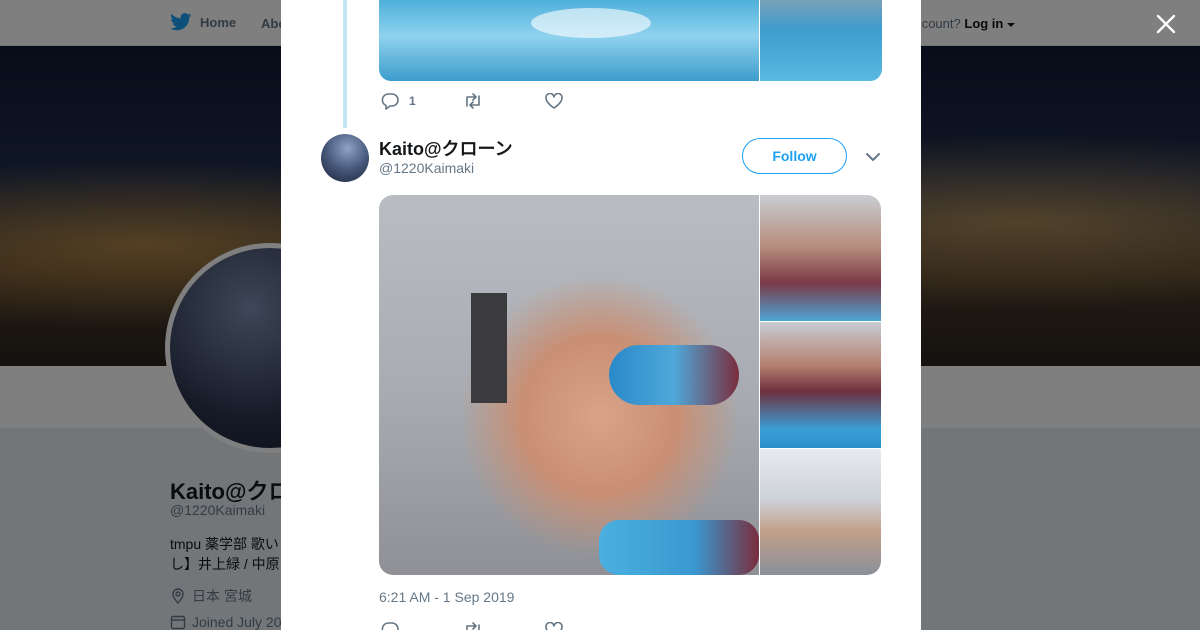  What do you see at coordinates (446, 597) in the screenshot?
I see `tweet-timestamp: 6:21 AM - 1 Sep 2019` at bounding box center [446, 597].